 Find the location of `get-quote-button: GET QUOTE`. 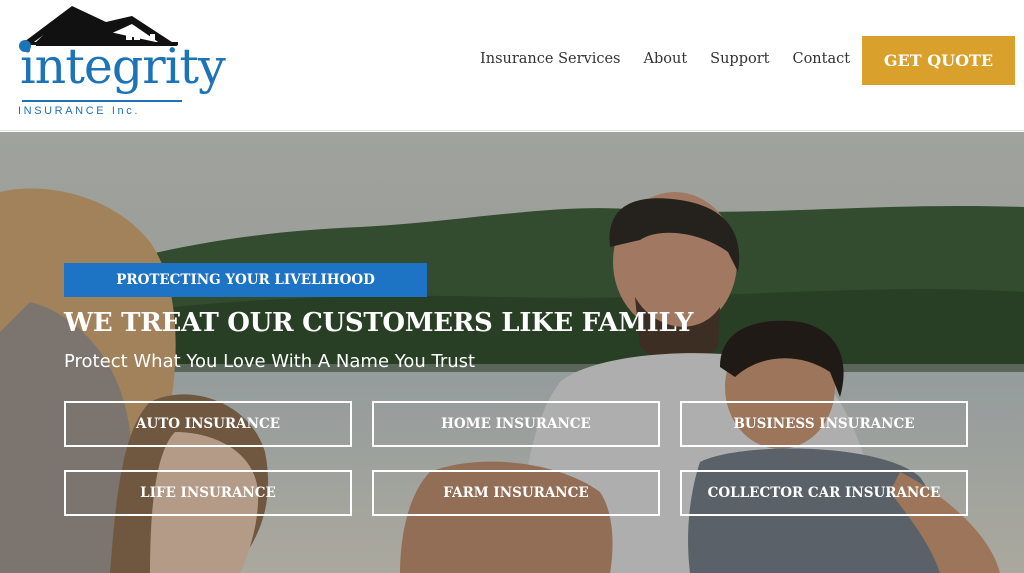

get-quote-button: GET QUOTE is located at coordinates (938, 60).